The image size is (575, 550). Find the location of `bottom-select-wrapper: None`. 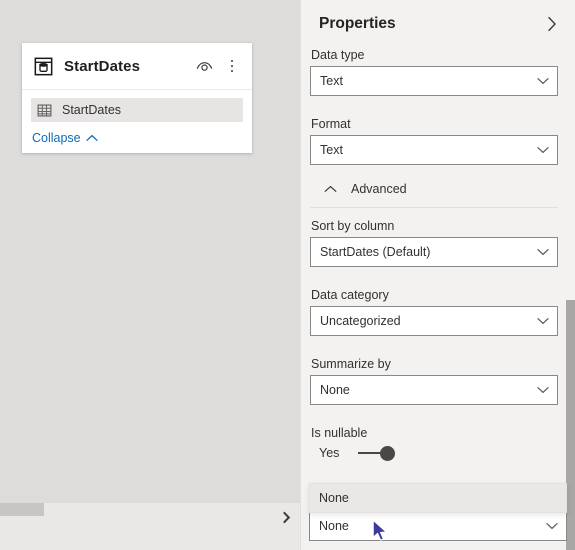

bottom-select-wrapper: None is located at coordinates (438, 526).